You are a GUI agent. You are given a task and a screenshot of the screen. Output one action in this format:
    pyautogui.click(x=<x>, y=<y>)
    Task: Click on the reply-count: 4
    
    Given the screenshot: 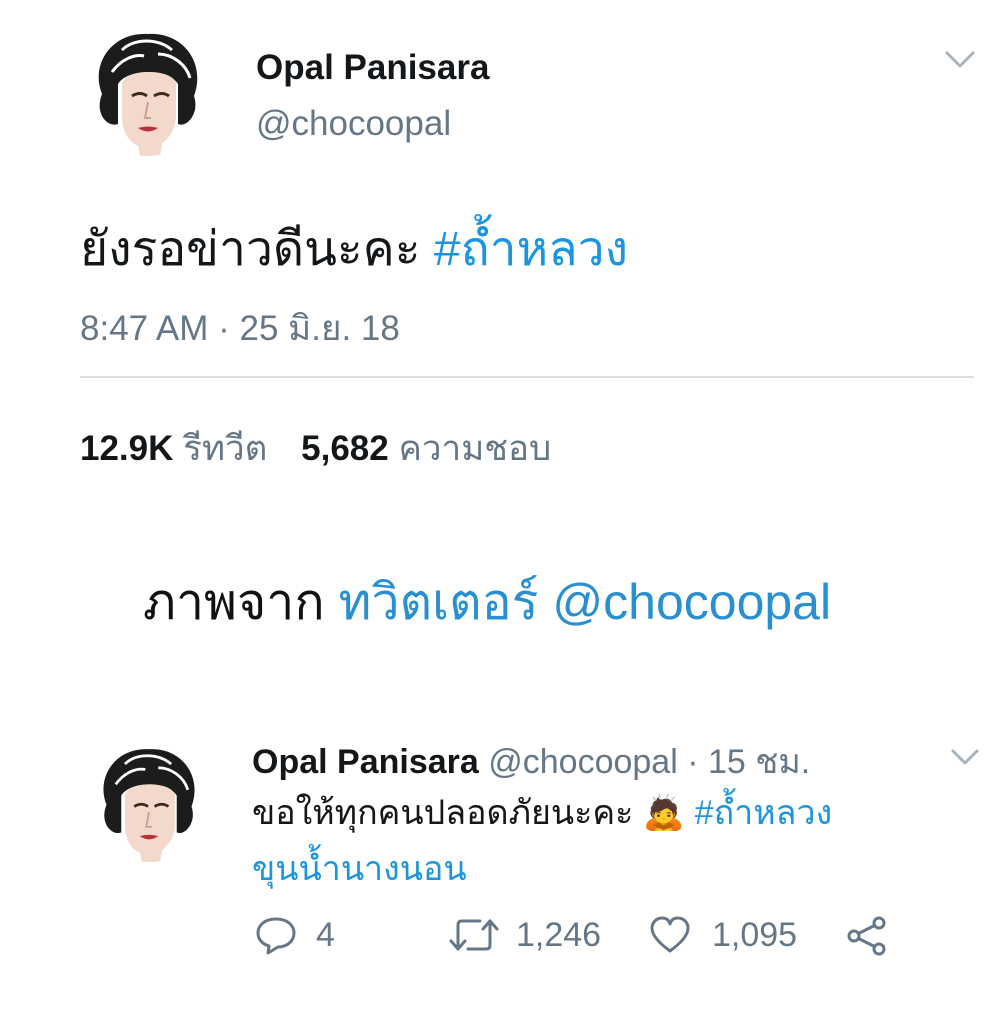 What is the action you would take?
    pyautogui.click(x=325, y=934)
    